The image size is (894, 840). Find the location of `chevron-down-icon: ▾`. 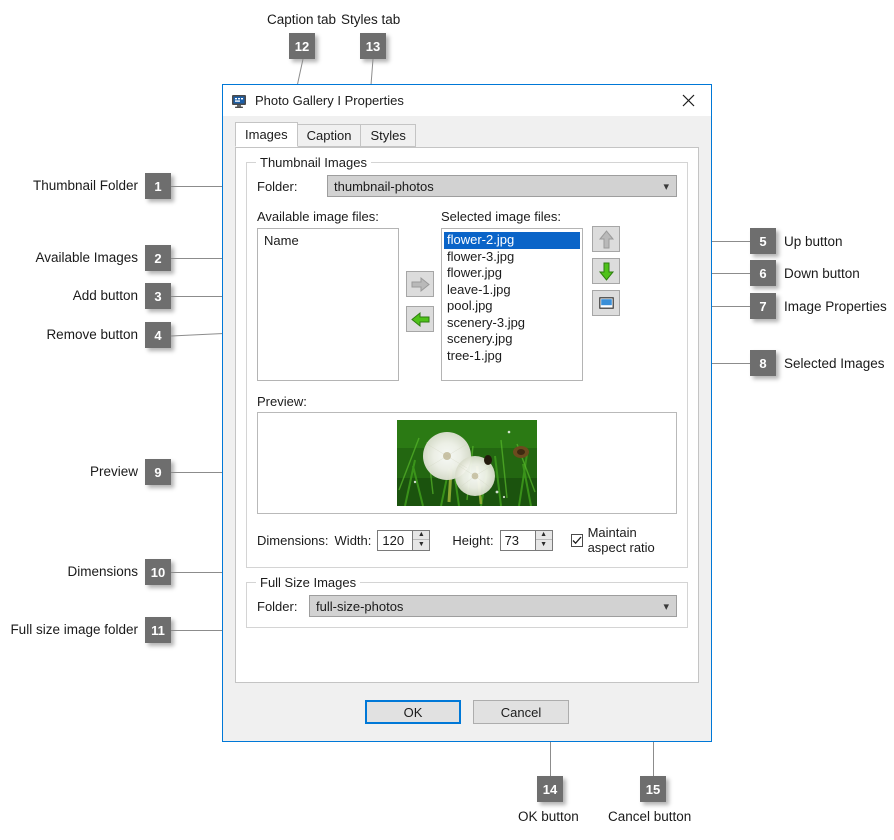

chevron-down-icon: ▾ is located at coordinates (666, 186).